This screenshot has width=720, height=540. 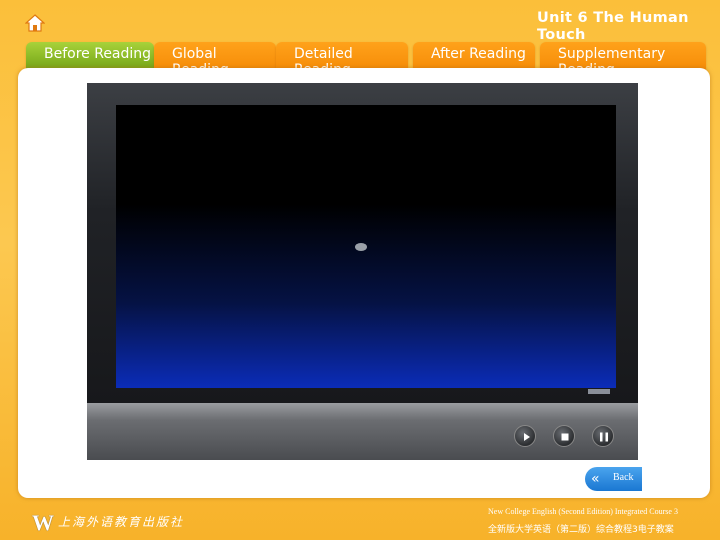 I want to click on double-chevron-left-icon: «, so click(x=595, y=479).